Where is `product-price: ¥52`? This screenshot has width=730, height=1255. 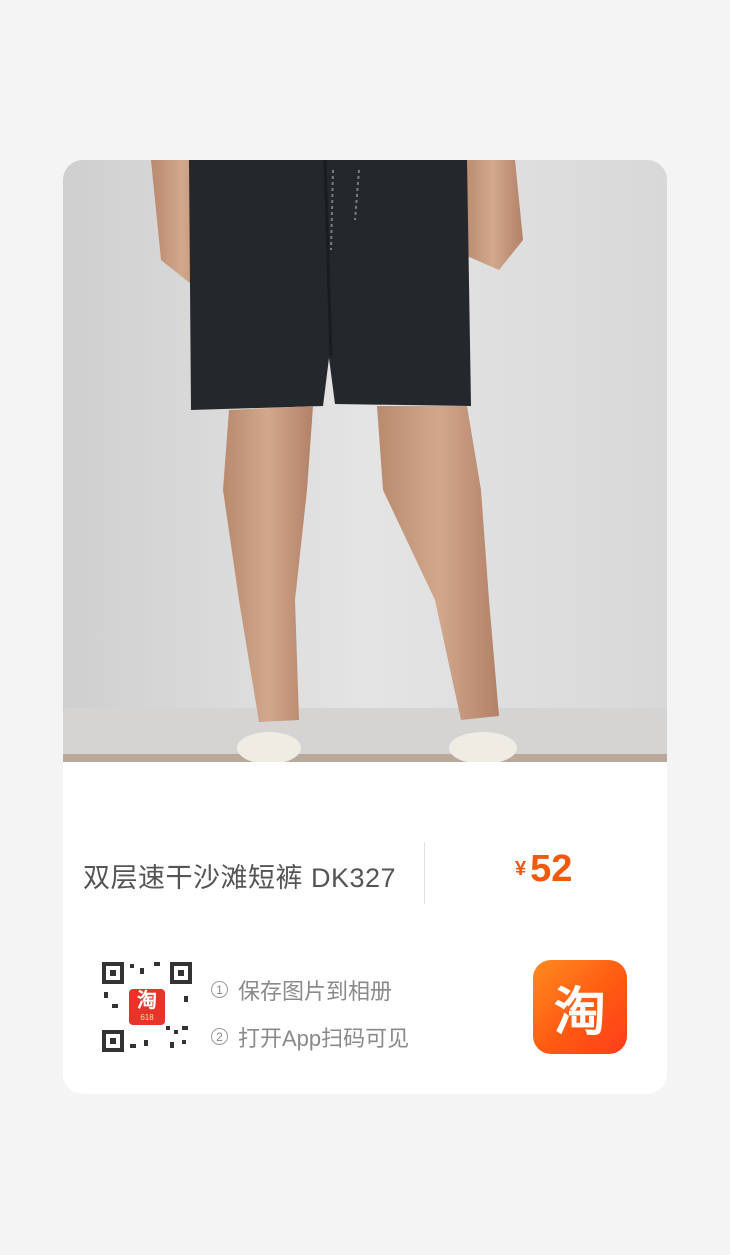 product-price: ¥52 is located at coordinates (543, 869).